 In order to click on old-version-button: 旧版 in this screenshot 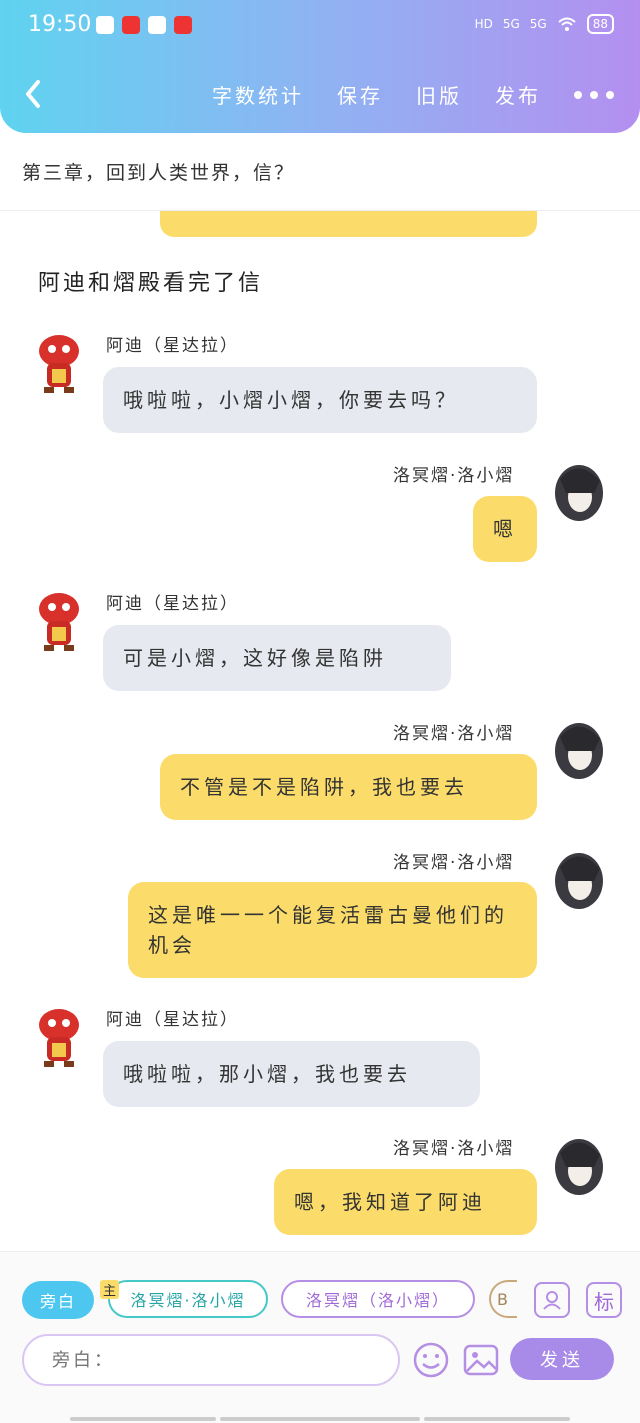, I will do `click(439, 94)`.